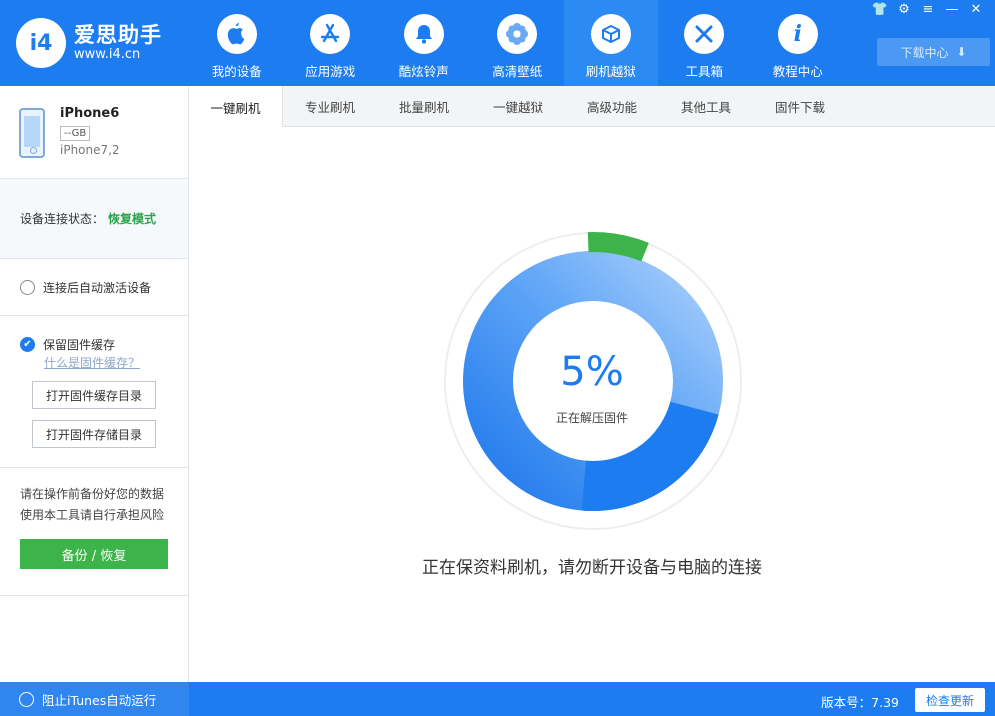  Describe the element at coordinates (952, 9) in the screenshot. I see `minimize-icon: —` at that location.